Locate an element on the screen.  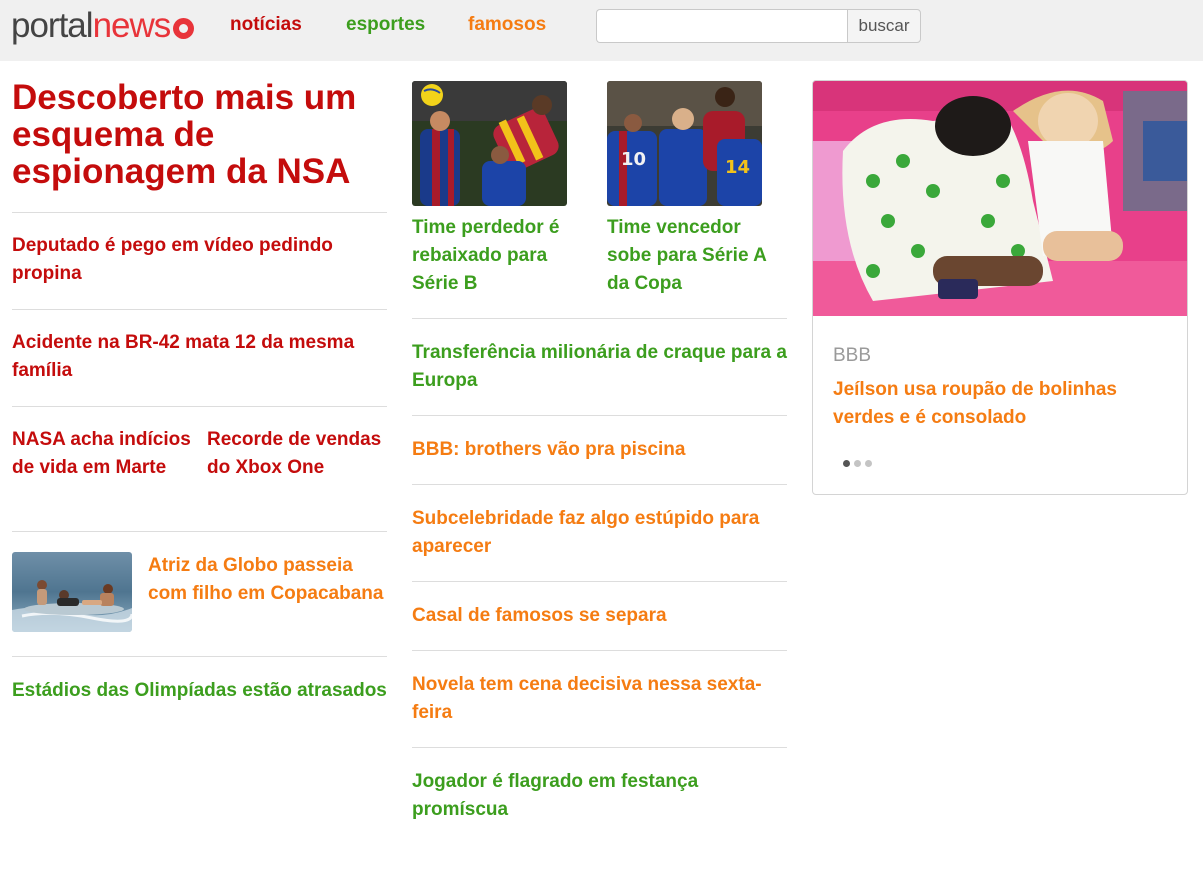
beach-image is located at coordinates (72, 592).